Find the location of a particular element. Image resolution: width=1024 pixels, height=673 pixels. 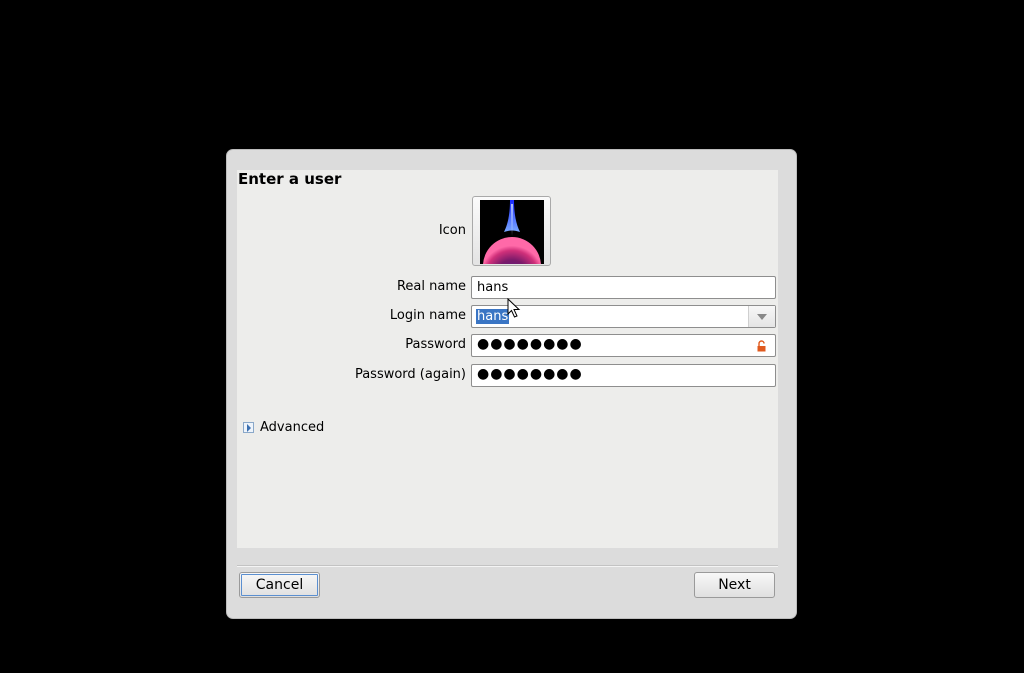

advanced-expander: Advanced is located at coordinates (283, 427).